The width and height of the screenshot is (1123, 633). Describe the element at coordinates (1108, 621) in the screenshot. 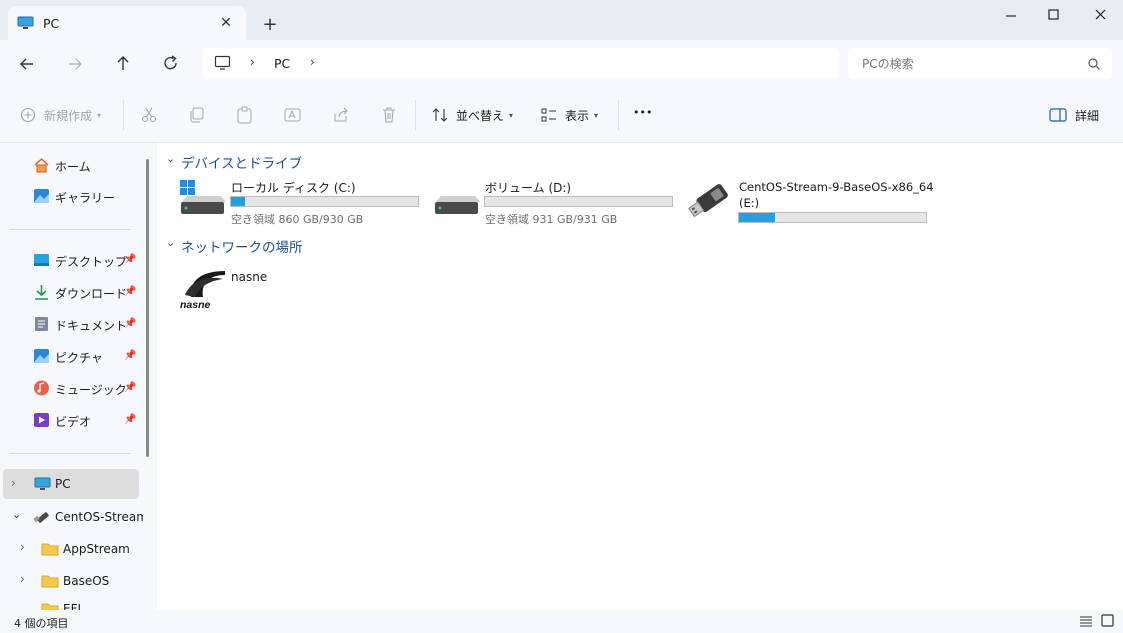

I see `large-icons-view-icon` at that location.